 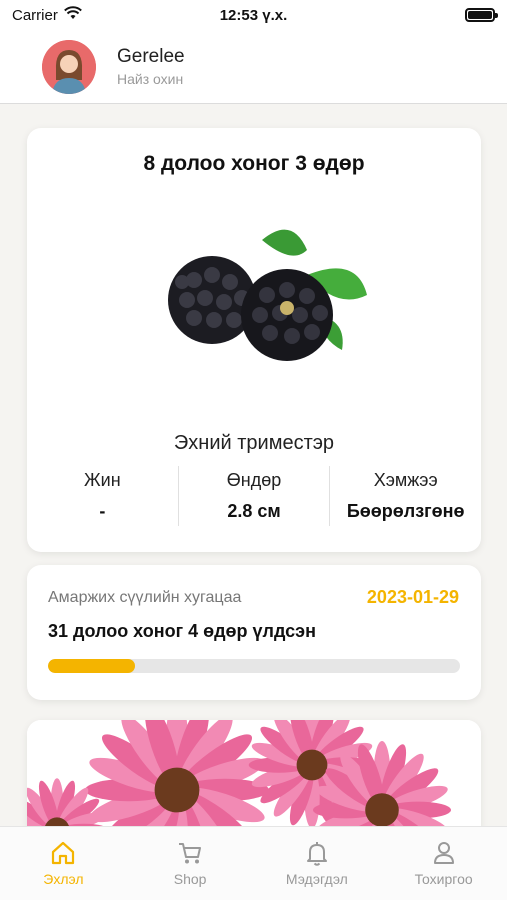 I want to click on bell-icon, so click(x=316, y=854).